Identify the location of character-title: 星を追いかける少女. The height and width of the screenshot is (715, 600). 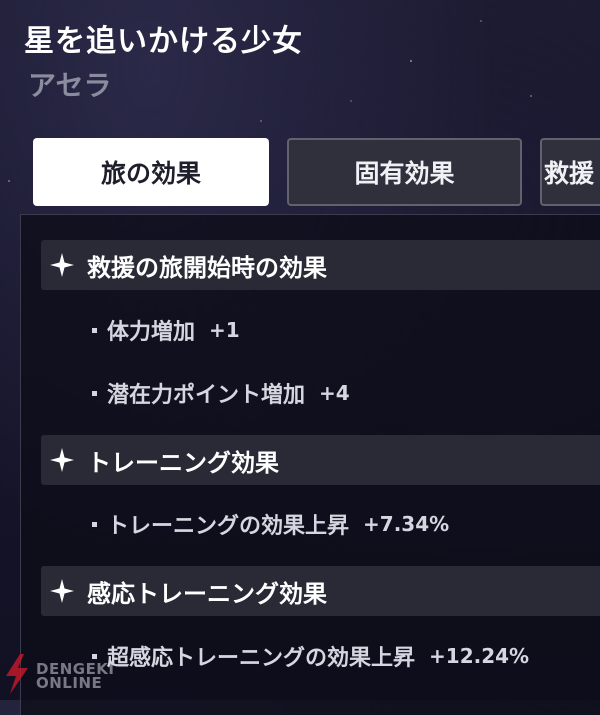
(163, 41).